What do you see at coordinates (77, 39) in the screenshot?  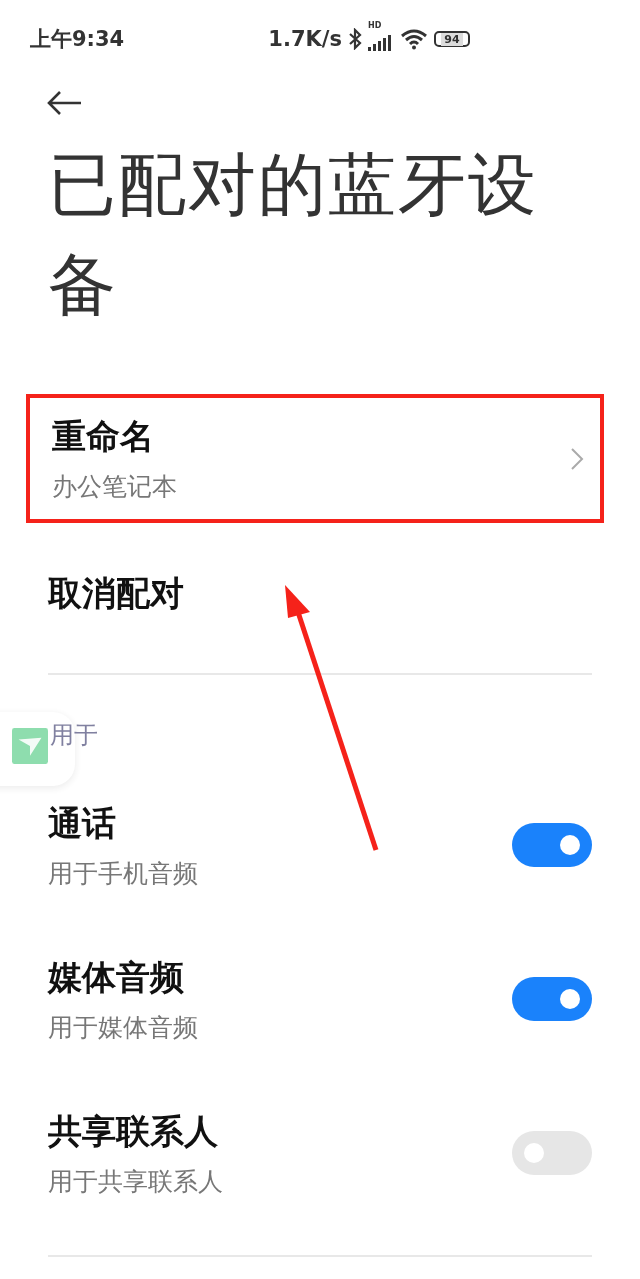 I see `status-time: 上午9:34` at bounding box center [77, 39].